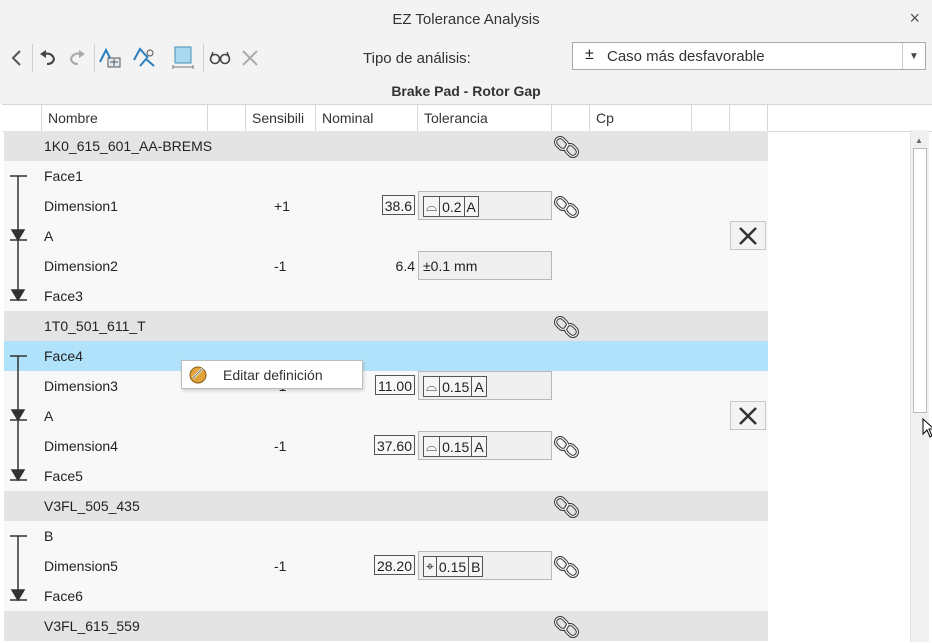  I want to click on row-name: 1K0_615_601_AA-BREMS, so click(128, 146).